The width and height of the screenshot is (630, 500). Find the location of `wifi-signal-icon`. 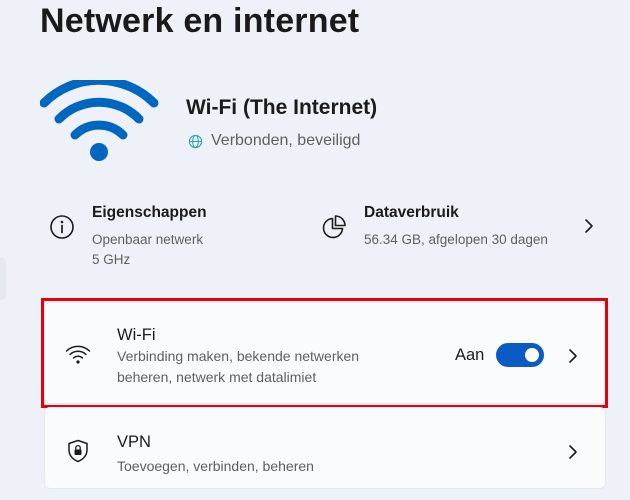

wifi-signal-icon is located at coordinates (99, 120).